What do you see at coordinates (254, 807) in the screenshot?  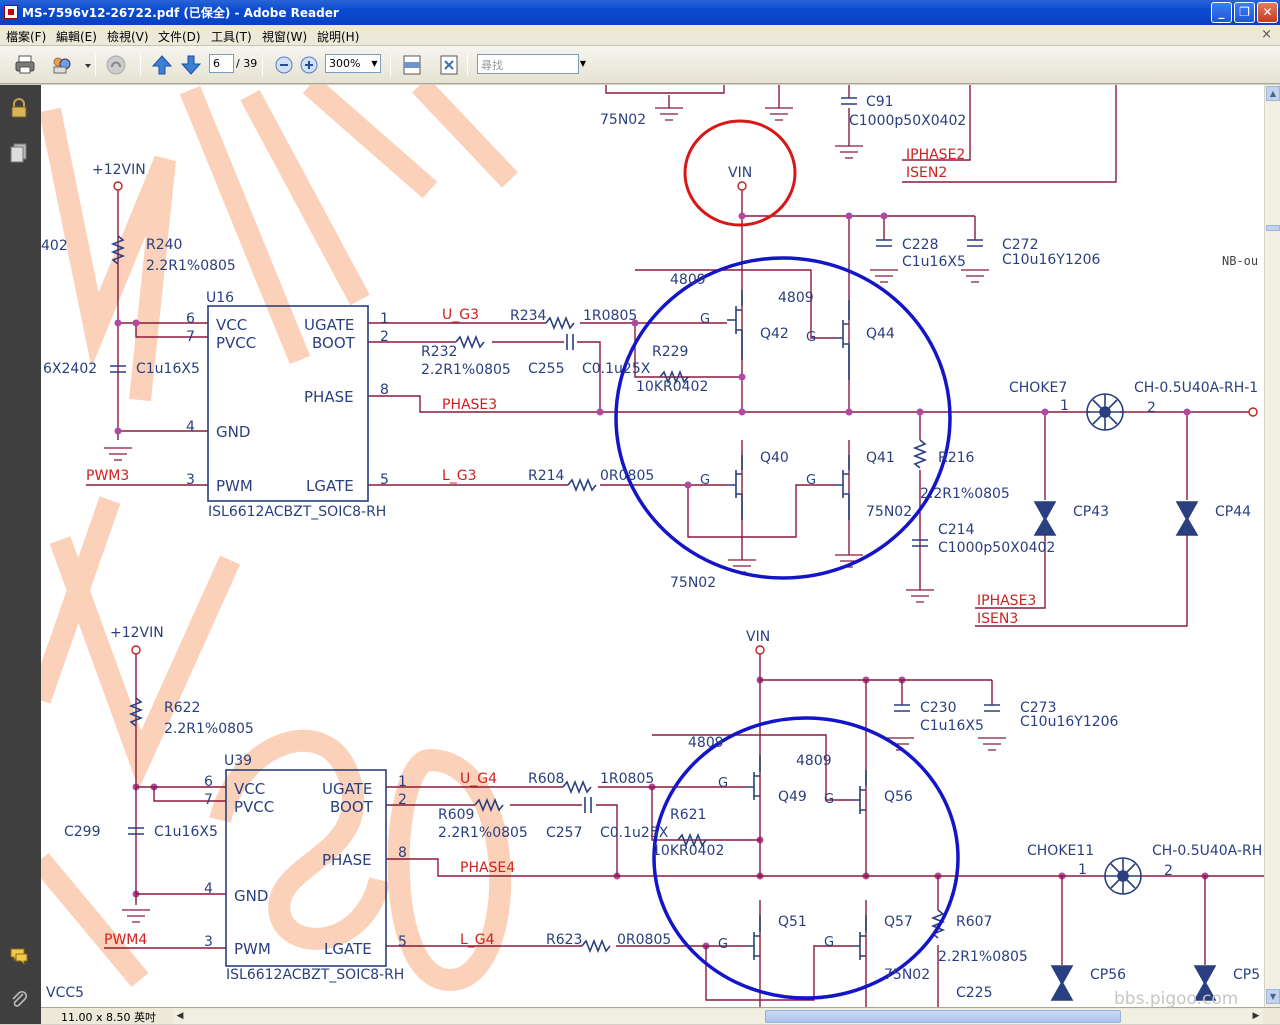 I see `svg-text: PVCC` at bounding box center [254, 807].